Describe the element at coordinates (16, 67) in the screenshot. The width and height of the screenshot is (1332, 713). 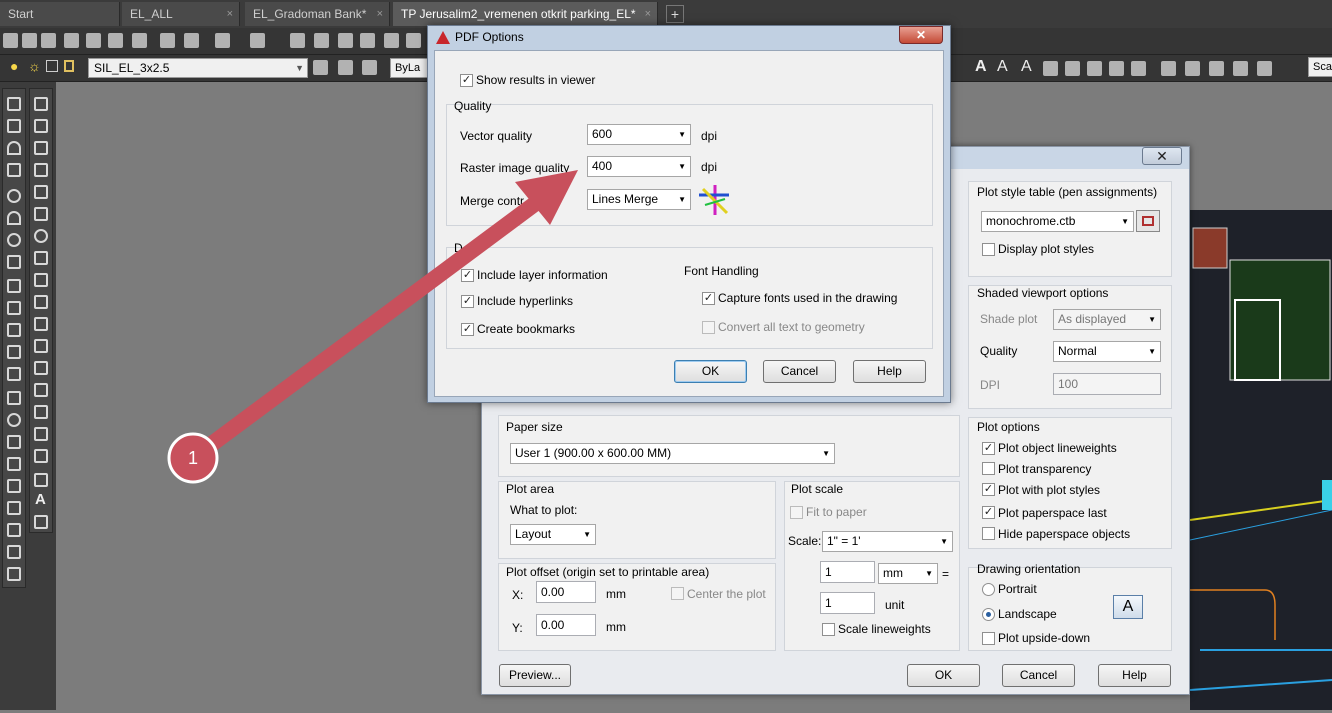
I see `lightbulb-icon: ●` at that location.